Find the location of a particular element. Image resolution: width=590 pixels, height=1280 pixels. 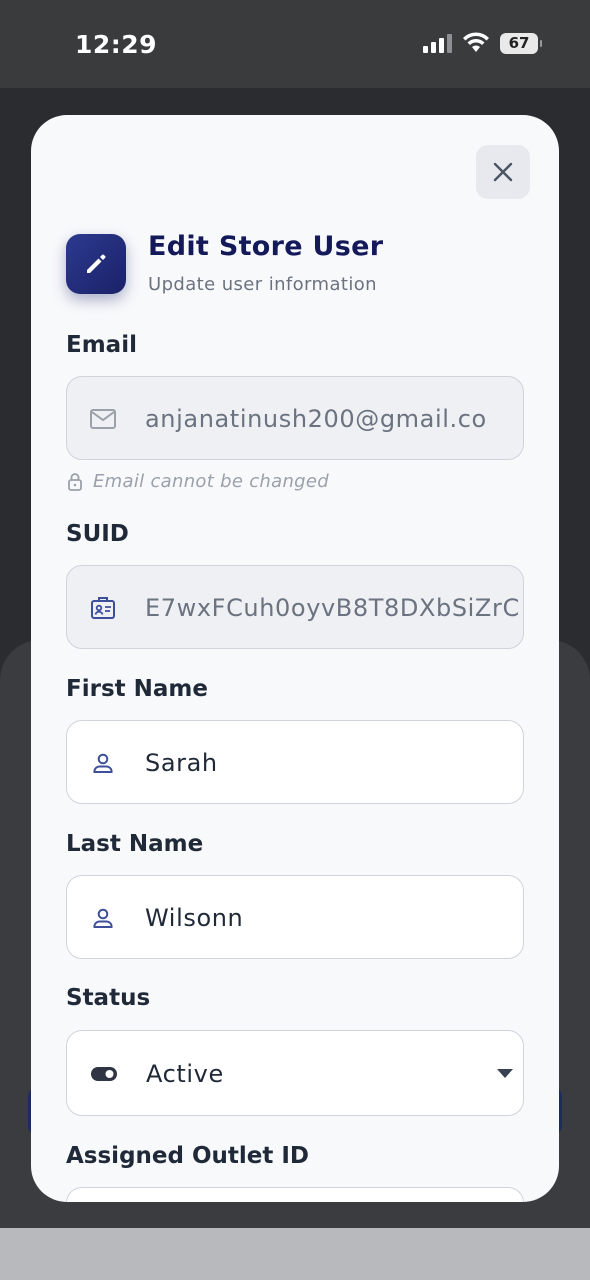

modal-subtitle: Update user information is located at coordinates (262, 284).